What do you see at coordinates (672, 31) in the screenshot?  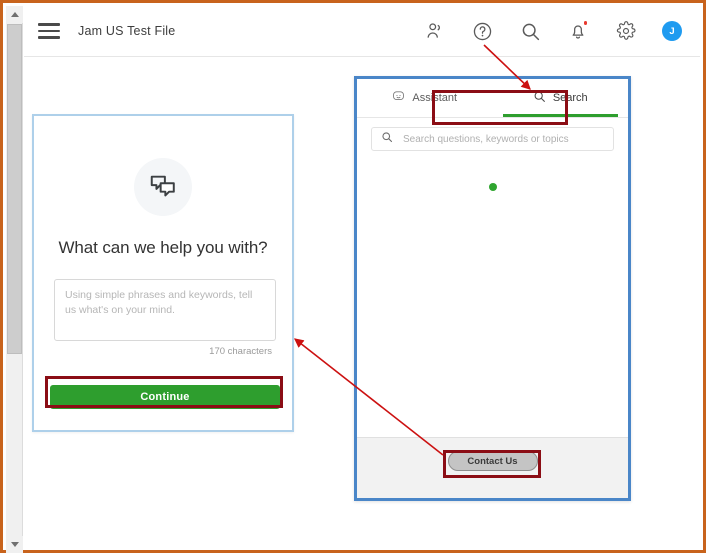 I see `user-avatar: J` at bounding box center [672, 31].